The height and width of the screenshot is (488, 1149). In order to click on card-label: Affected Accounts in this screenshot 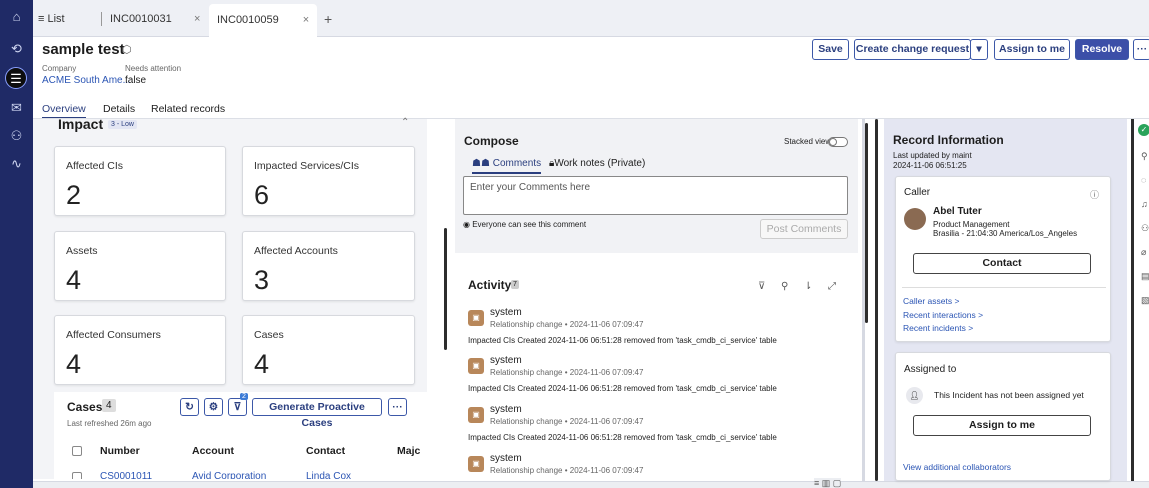, I will do `click(296, 251)`.